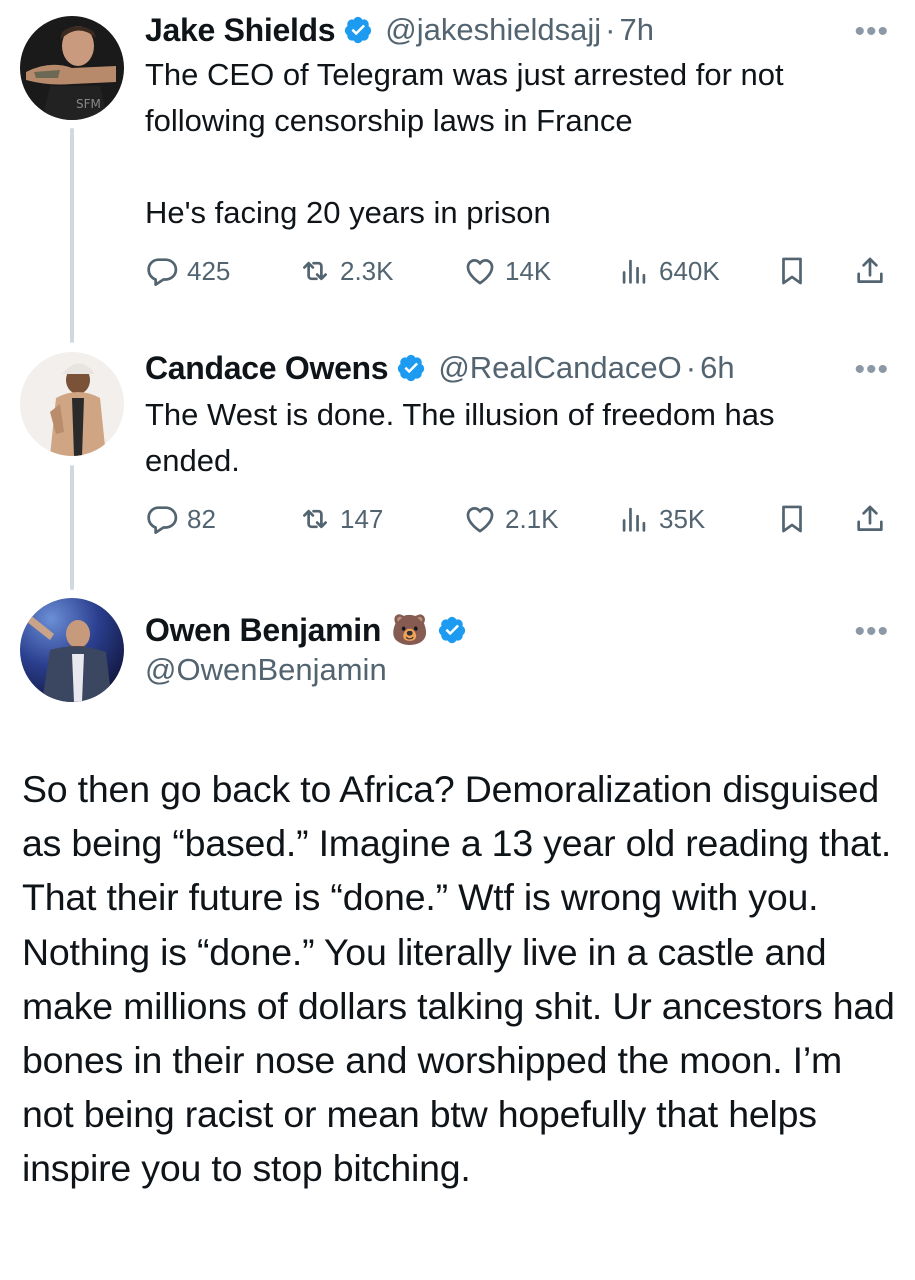 This screenshot has width=915, height=1280. Describe the element at coordinates (559, 368) in the screenshot. I see `author-handle: @RealCandaceO` at that location.